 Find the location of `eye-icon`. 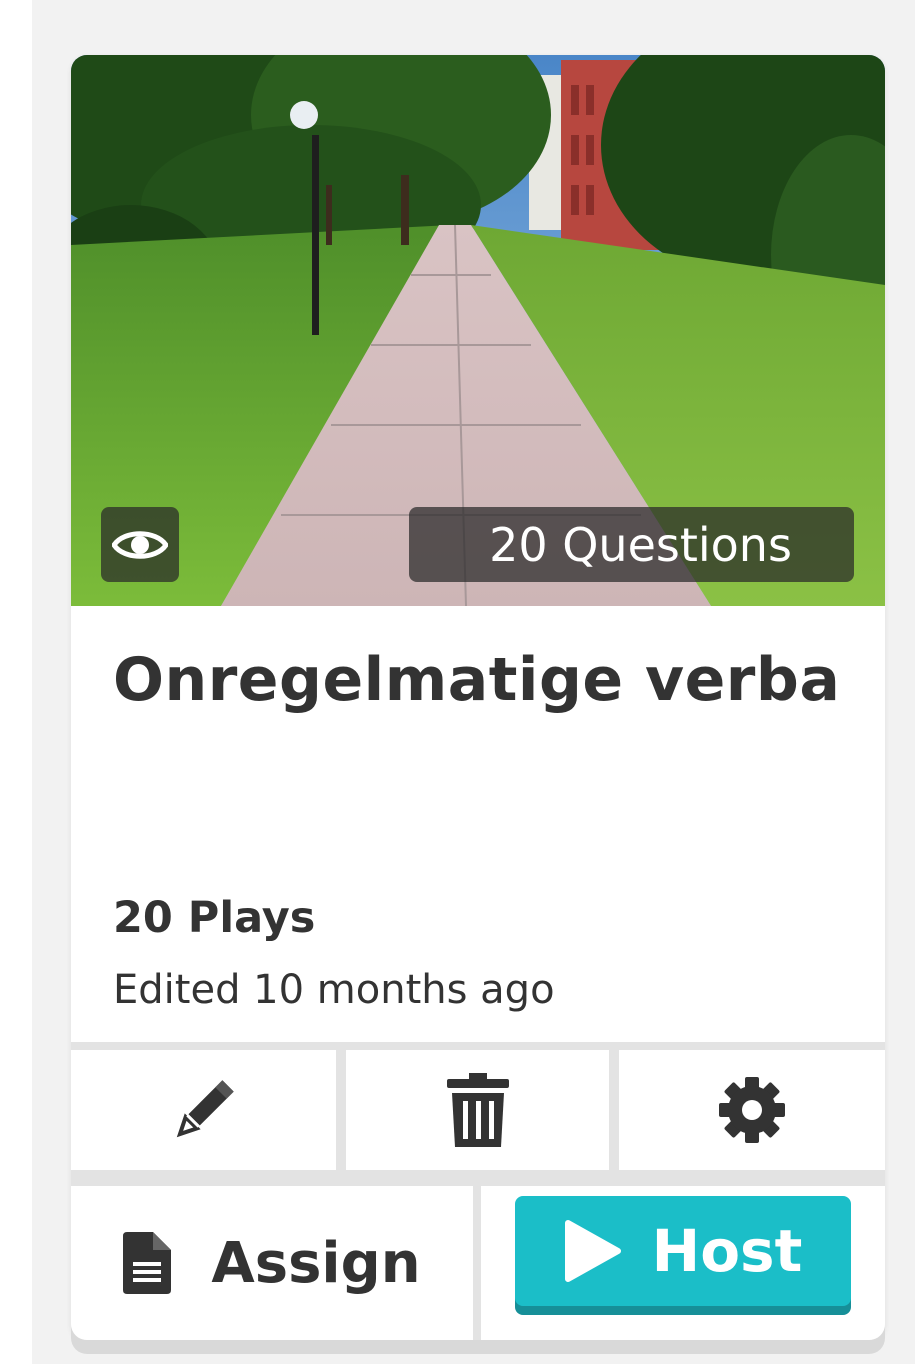

eye-icon is located at coordinates (140, 544).